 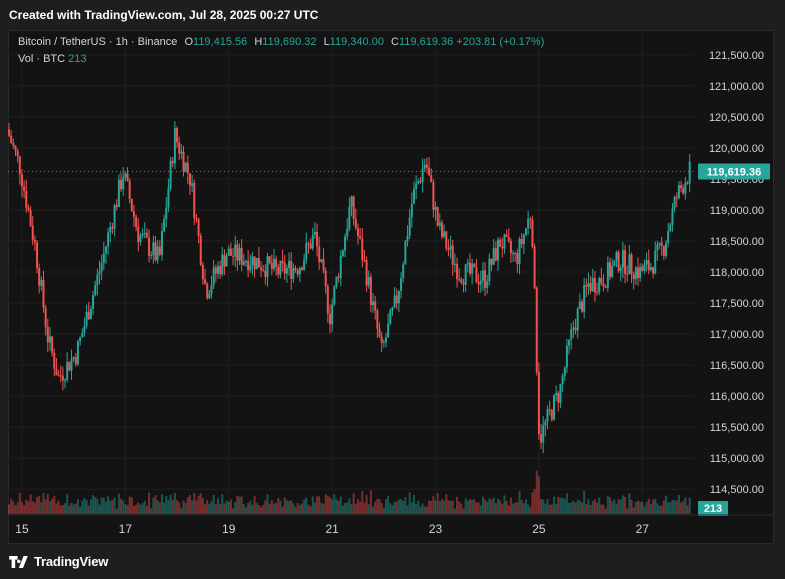 What do you see at coordinates (97, 42) in the screenshot?
I see `symbol-label: Bitcoin / TetherUS · 1h · Binance` at bounding box center [97, 42].